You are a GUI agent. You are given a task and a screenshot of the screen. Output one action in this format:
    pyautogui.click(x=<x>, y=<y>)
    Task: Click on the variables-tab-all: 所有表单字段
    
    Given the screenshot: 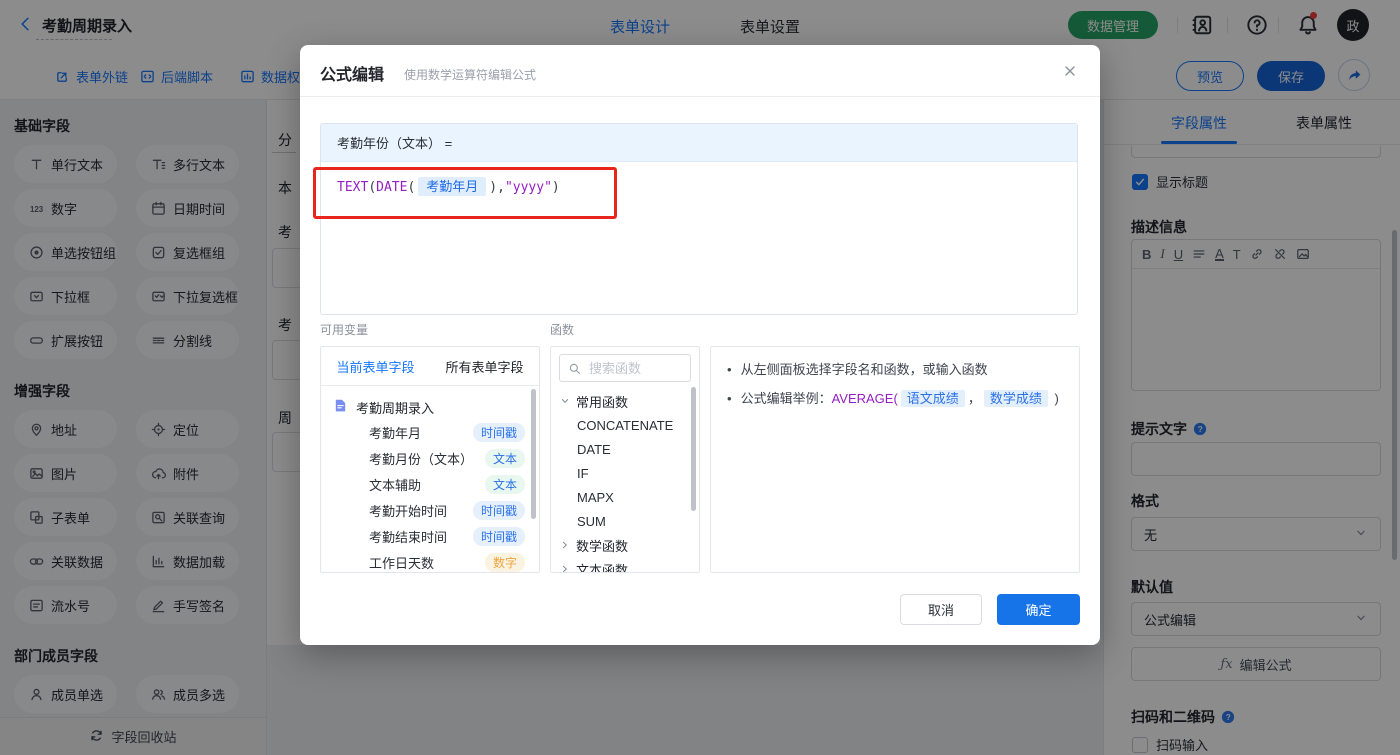 What is the action you would take?
    pyautogui.click(x=484, y=366)
    